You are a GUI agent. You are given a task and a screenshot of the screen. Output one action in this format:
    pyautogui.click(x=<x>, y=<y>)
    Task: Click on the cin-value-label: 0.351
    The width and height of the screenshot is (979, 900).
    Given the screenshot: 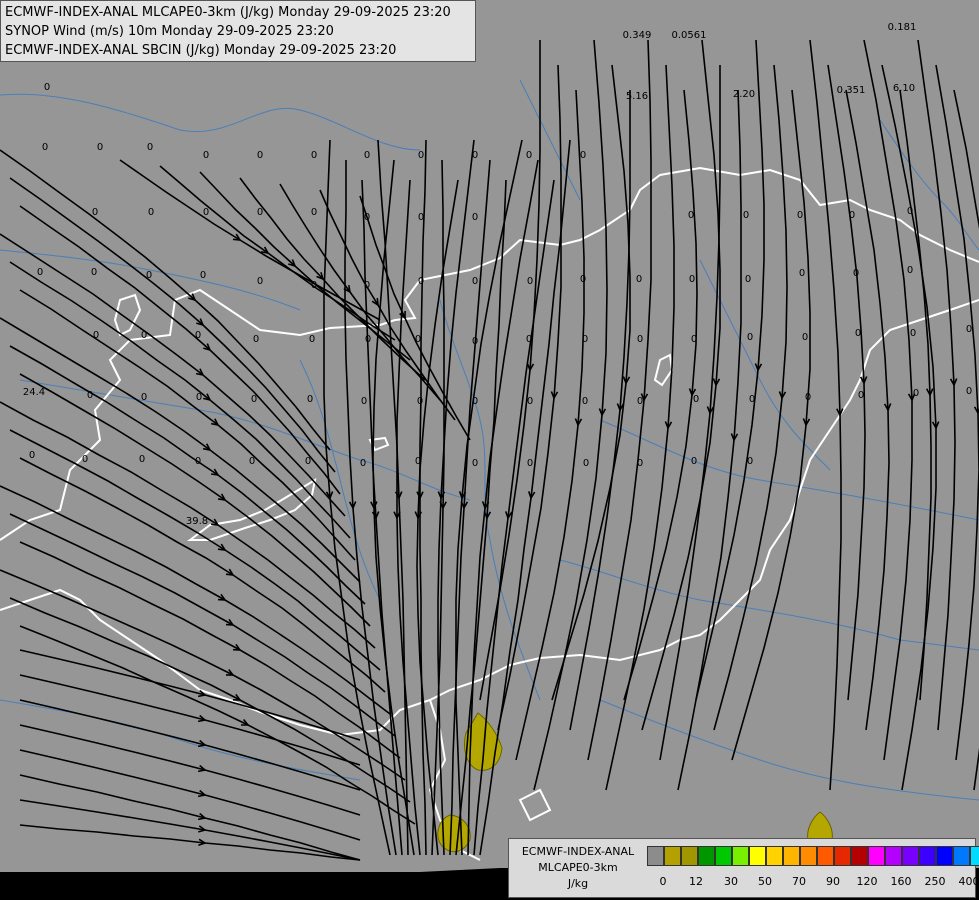 What is the action you would take?
    pyautogui.click(x=851, y=90)
    